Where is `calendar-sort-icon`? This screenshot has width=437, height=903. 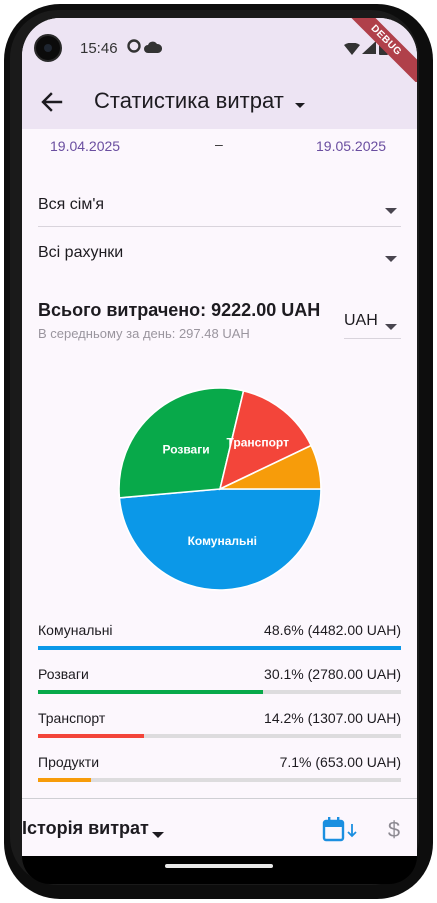 calendar-sort-icon is located at coordinates (341, 832).